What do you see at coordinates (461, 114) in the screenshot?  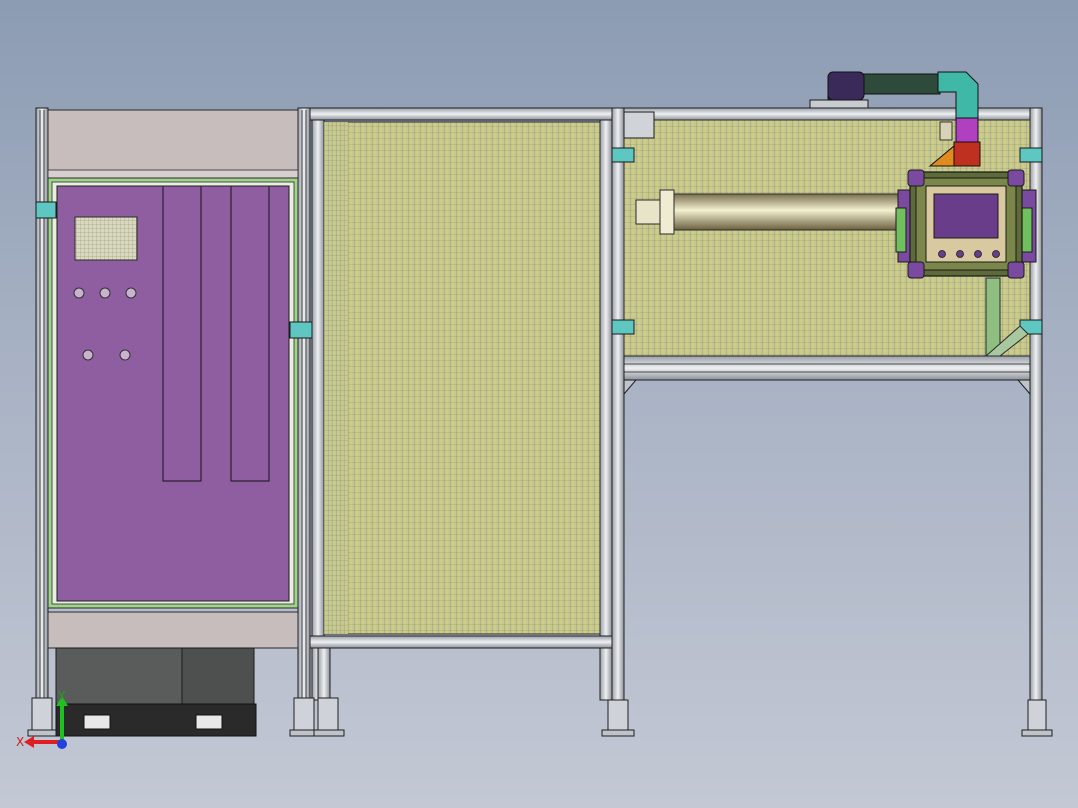 I see `mesh-top-rail` at bounding box center [461, 114].